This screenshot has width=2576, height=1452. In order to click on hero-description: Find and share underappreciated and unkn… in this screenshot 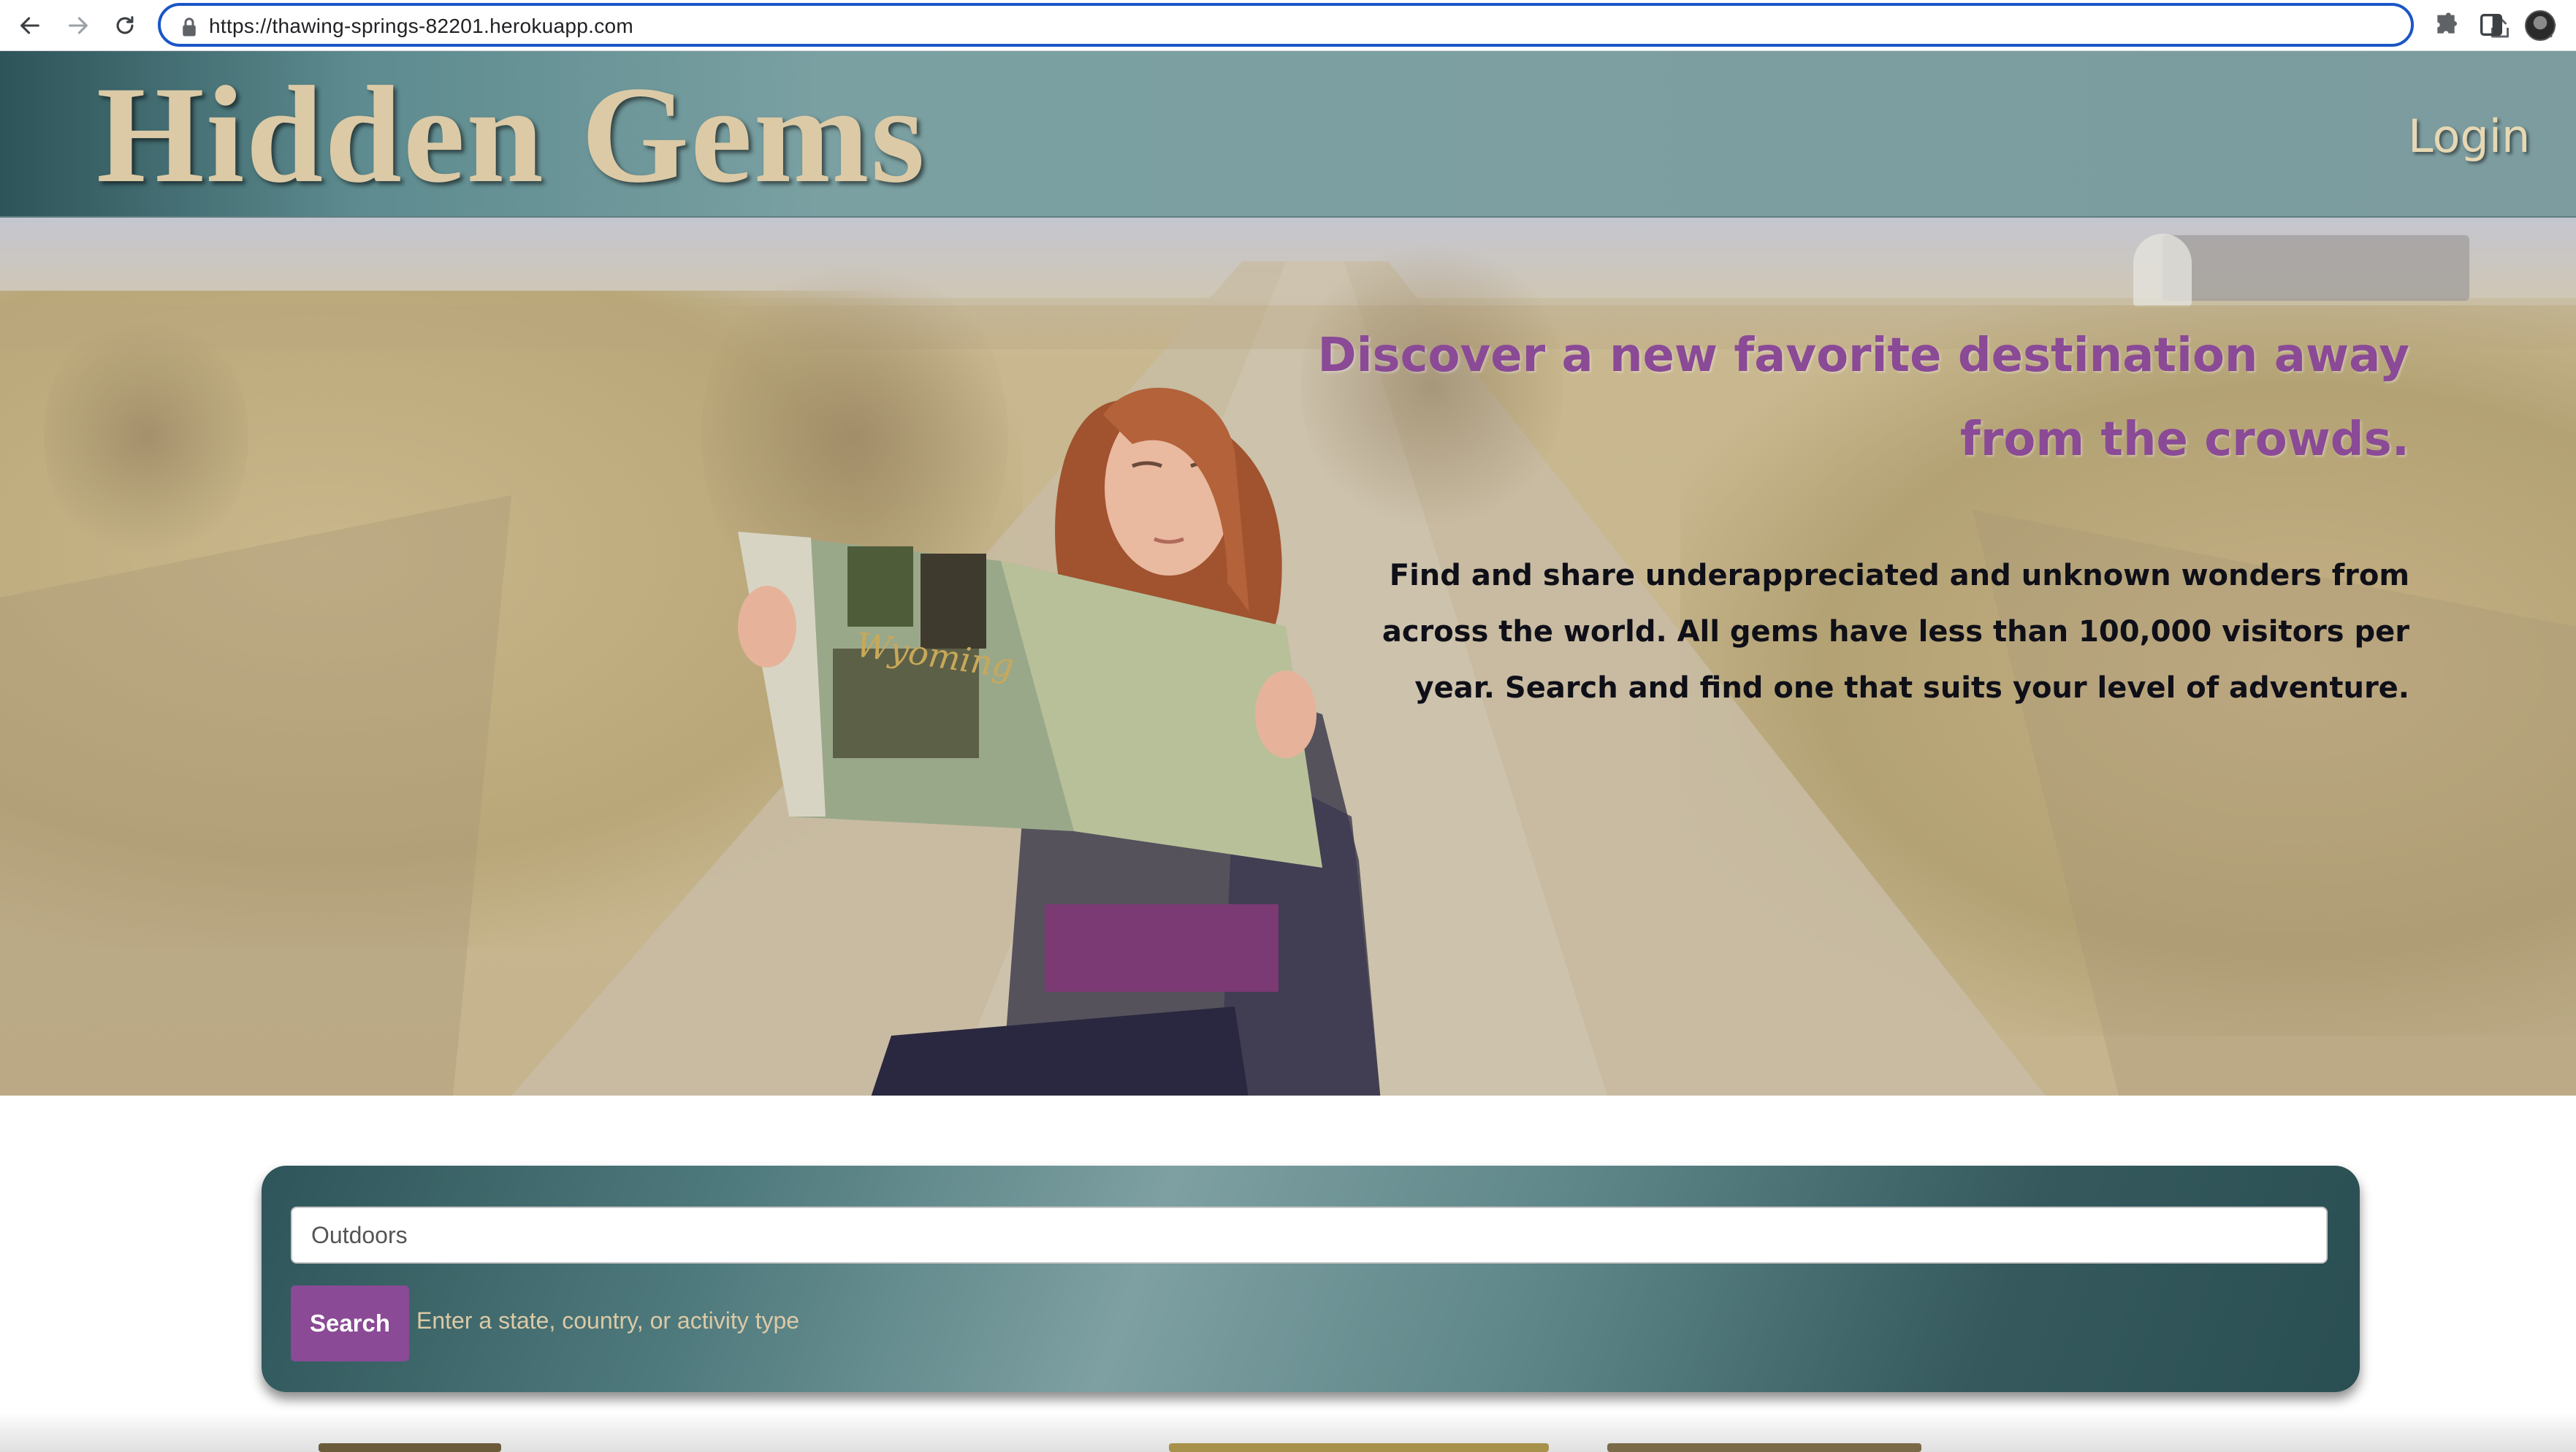, I will do `click(1895, 632)`.